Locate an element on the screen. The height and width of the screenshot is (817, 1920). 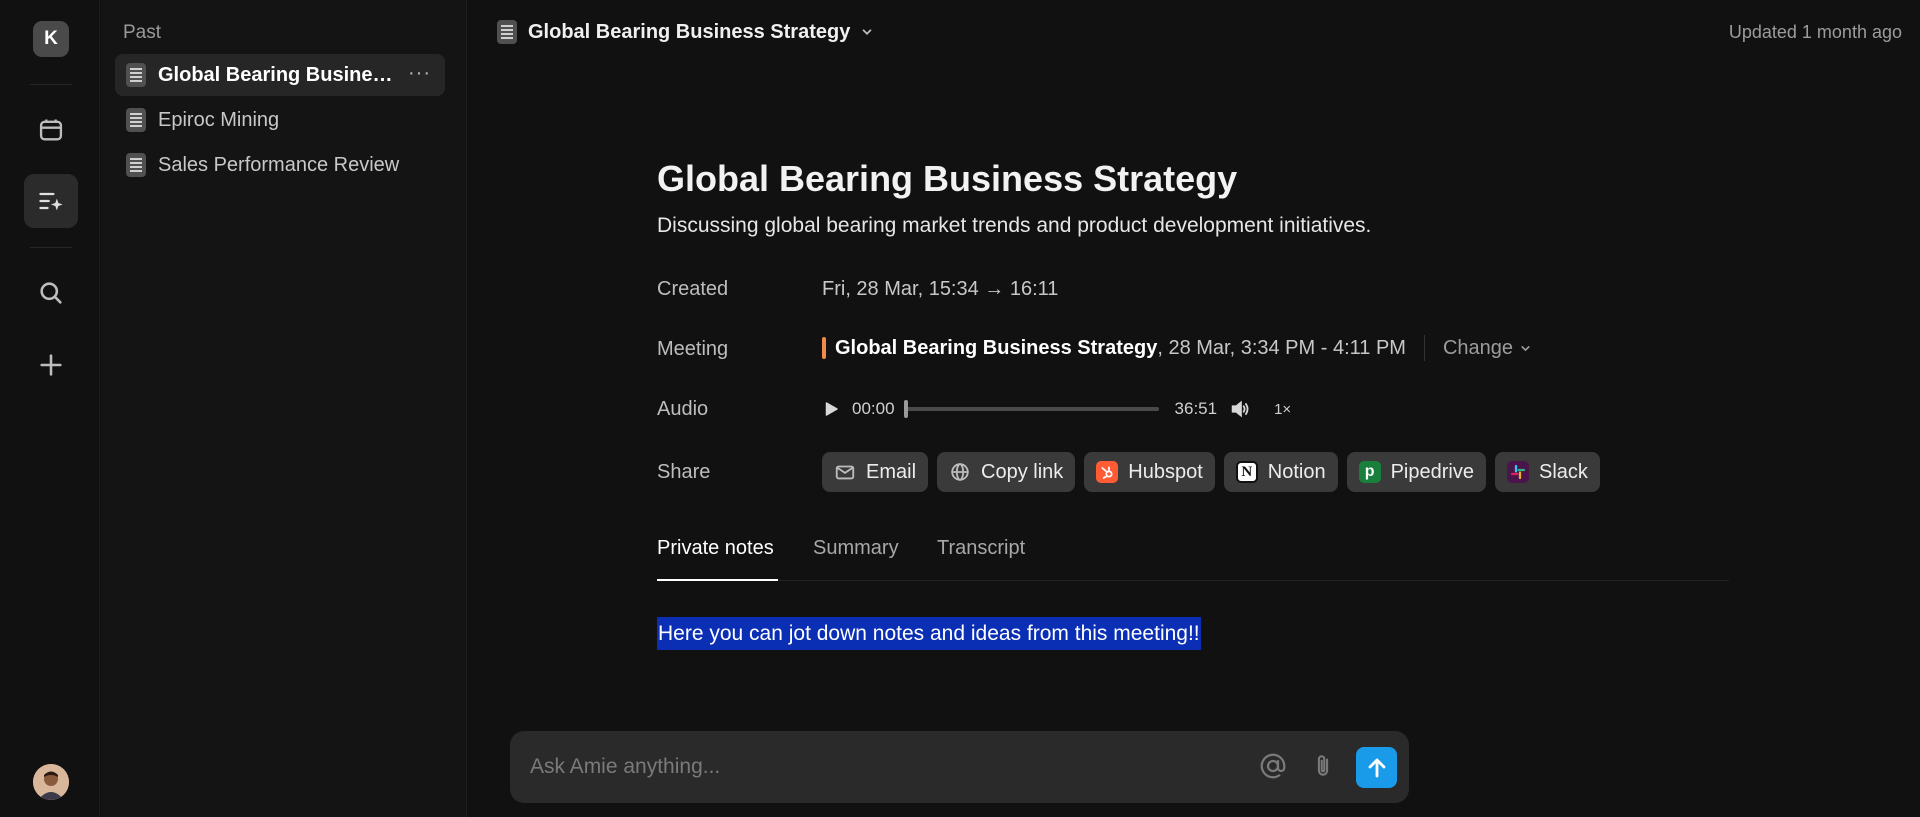
notion-icon: N is located at coordinates (1246, 472).